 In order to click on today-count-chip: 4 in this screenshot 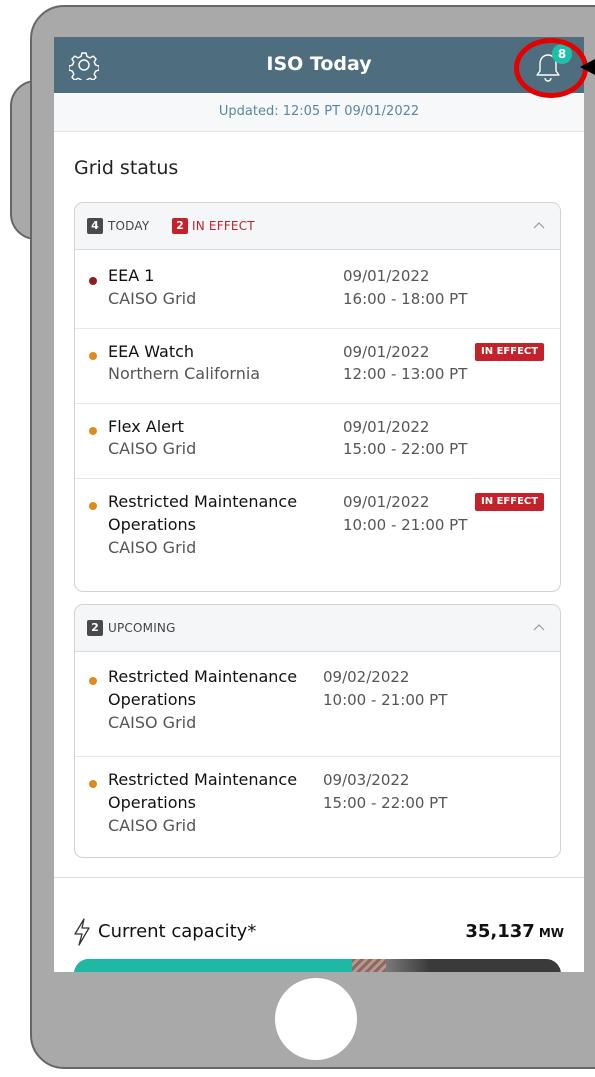, I will do `click(95, 226)`.